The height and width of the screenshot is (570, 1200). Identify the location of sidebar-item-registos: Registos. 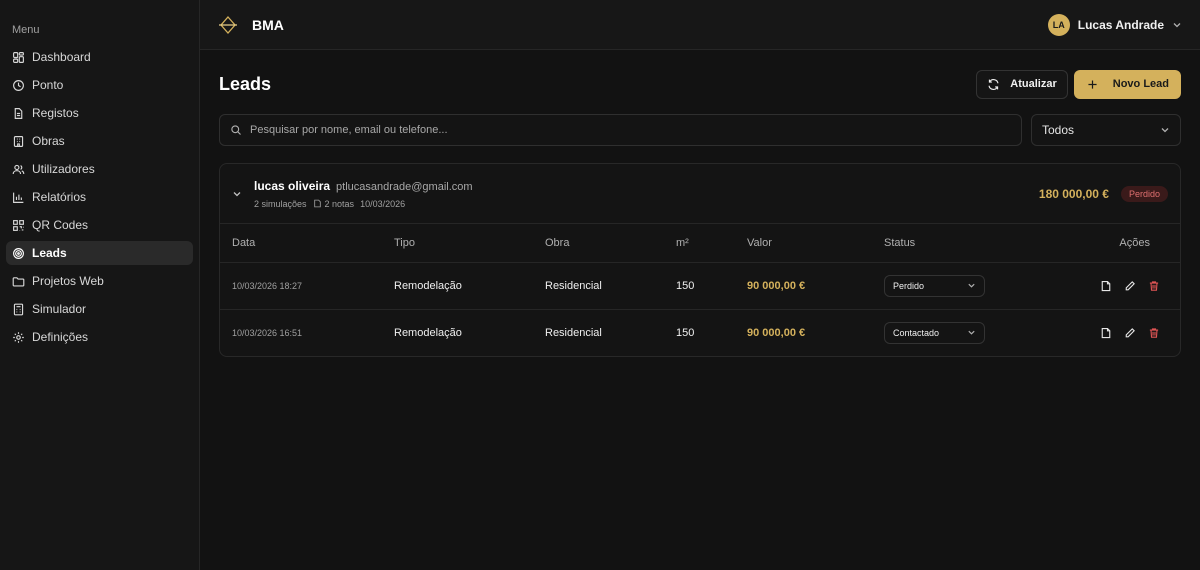
(99, 113).